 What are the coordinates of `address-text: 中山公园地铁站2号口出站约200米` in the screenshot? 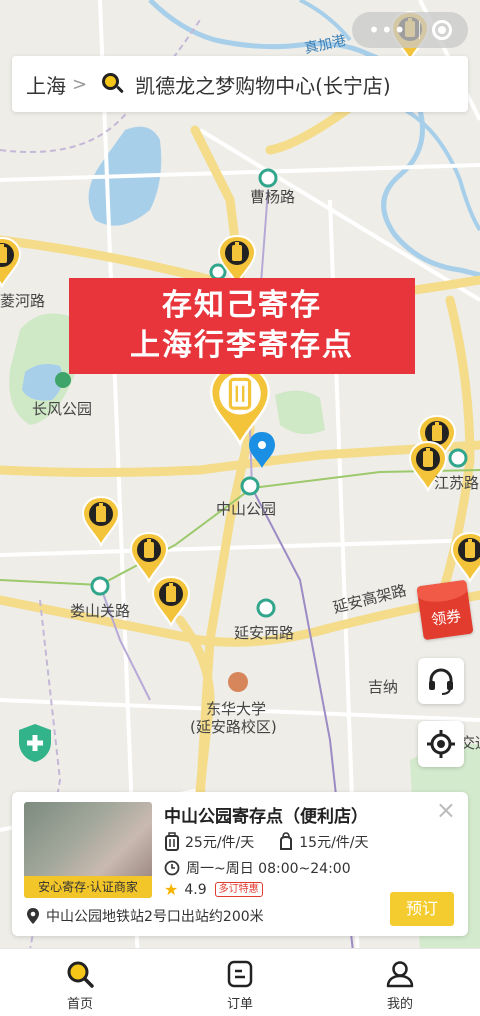 It's located at (155, 917).